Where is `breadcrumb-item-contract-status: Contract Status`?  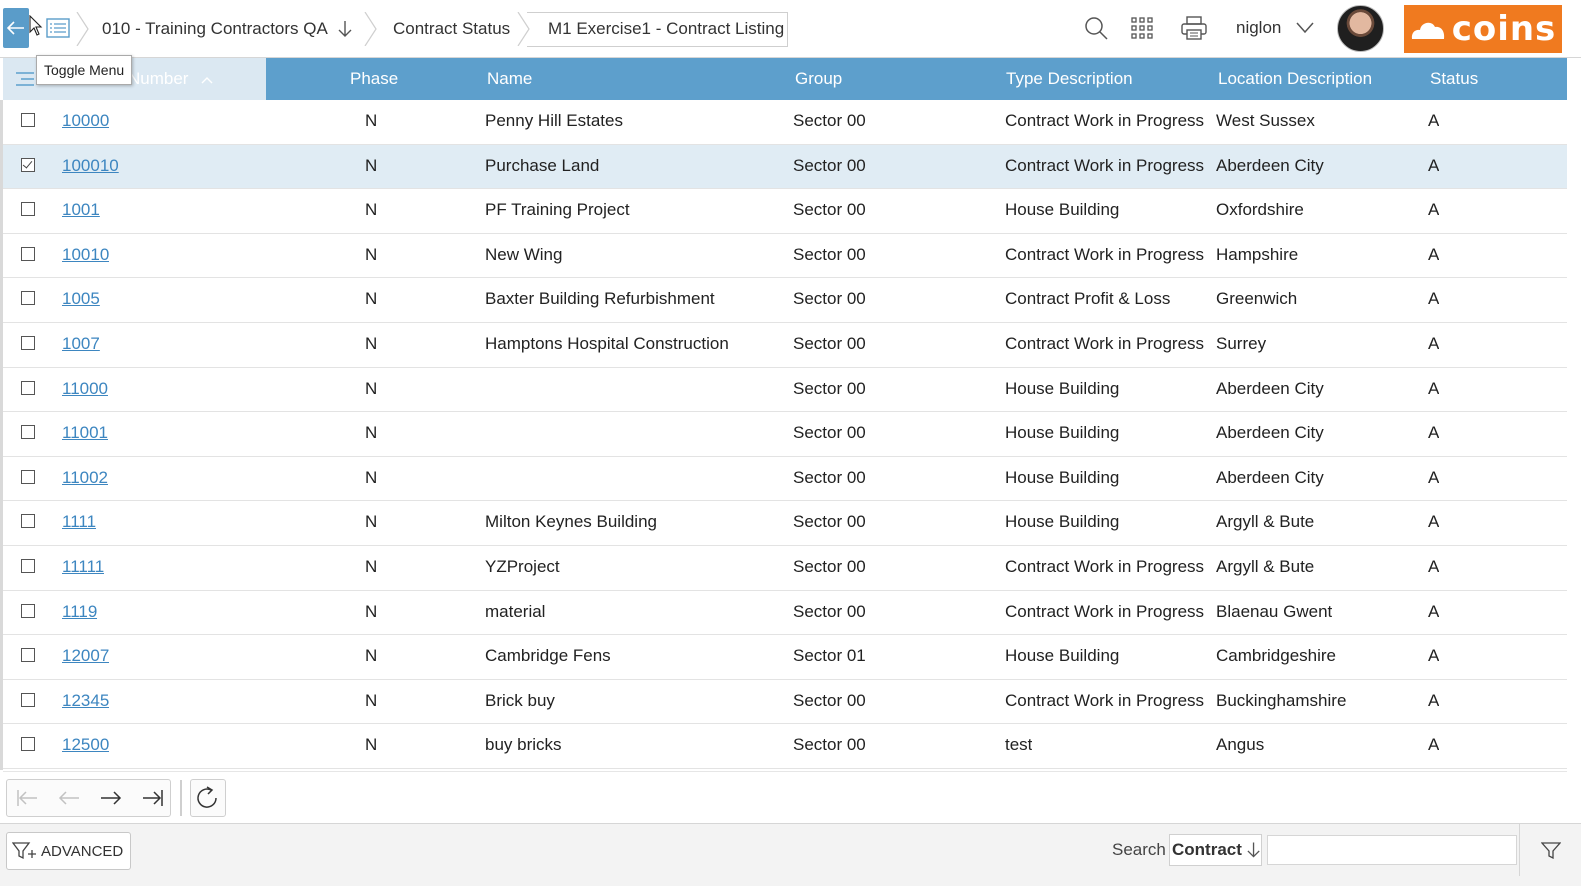
breadcrumb-item-contract-status: Contract Status is located at coordinates (451, 29).